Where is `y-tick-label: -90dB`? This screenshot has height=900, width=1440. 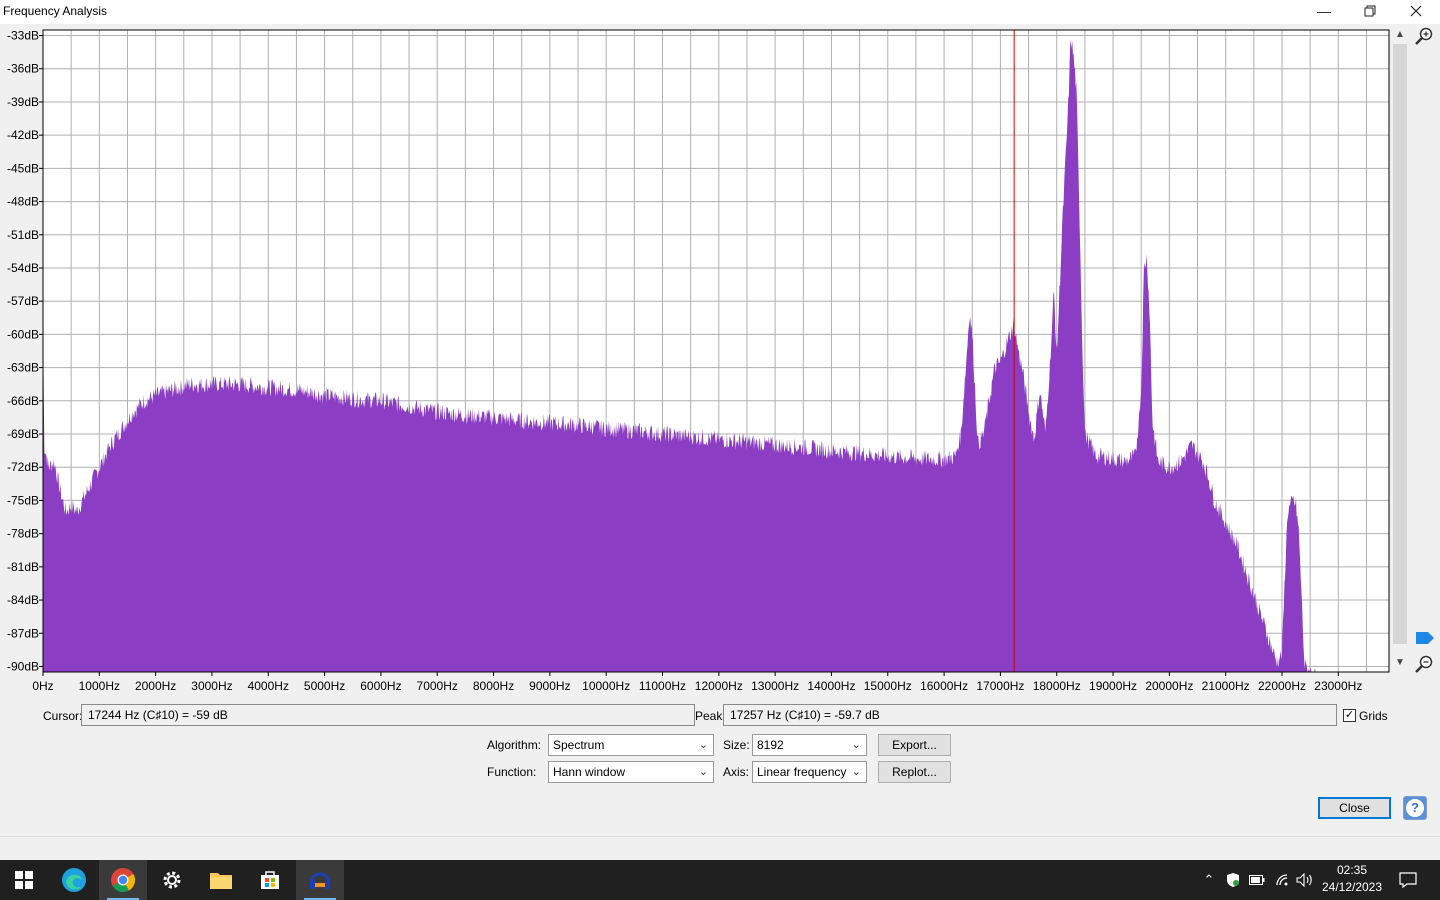 y-tick-label: -90dB is located at coordinates (23, 666).